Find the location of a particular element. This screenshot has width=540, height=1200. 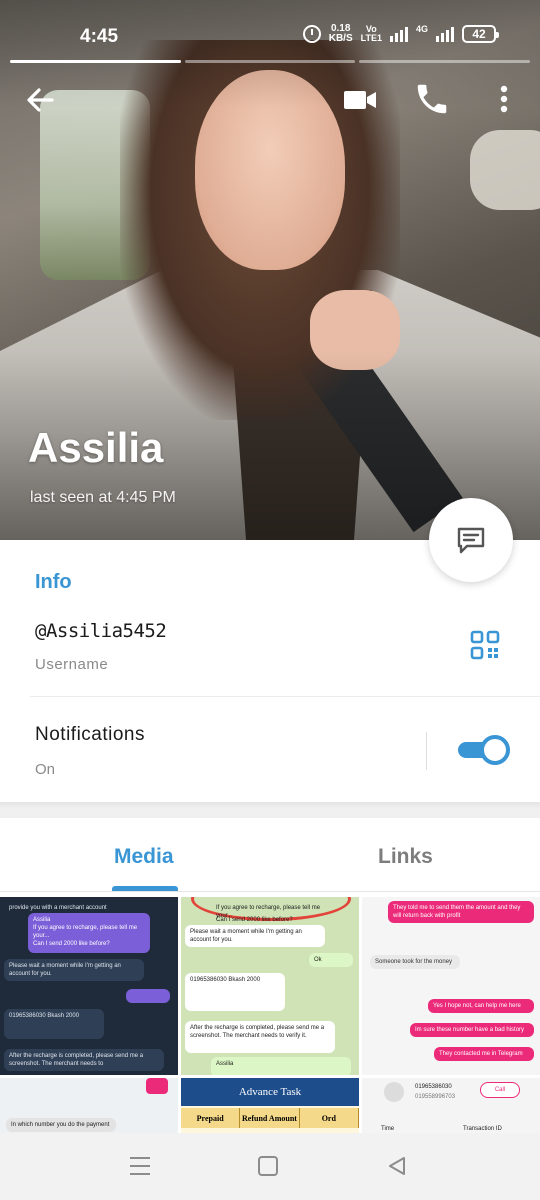

media-thumbnail: Advance Task Prepaid Refund Amount Ord is located at coordinates (270, 1105).